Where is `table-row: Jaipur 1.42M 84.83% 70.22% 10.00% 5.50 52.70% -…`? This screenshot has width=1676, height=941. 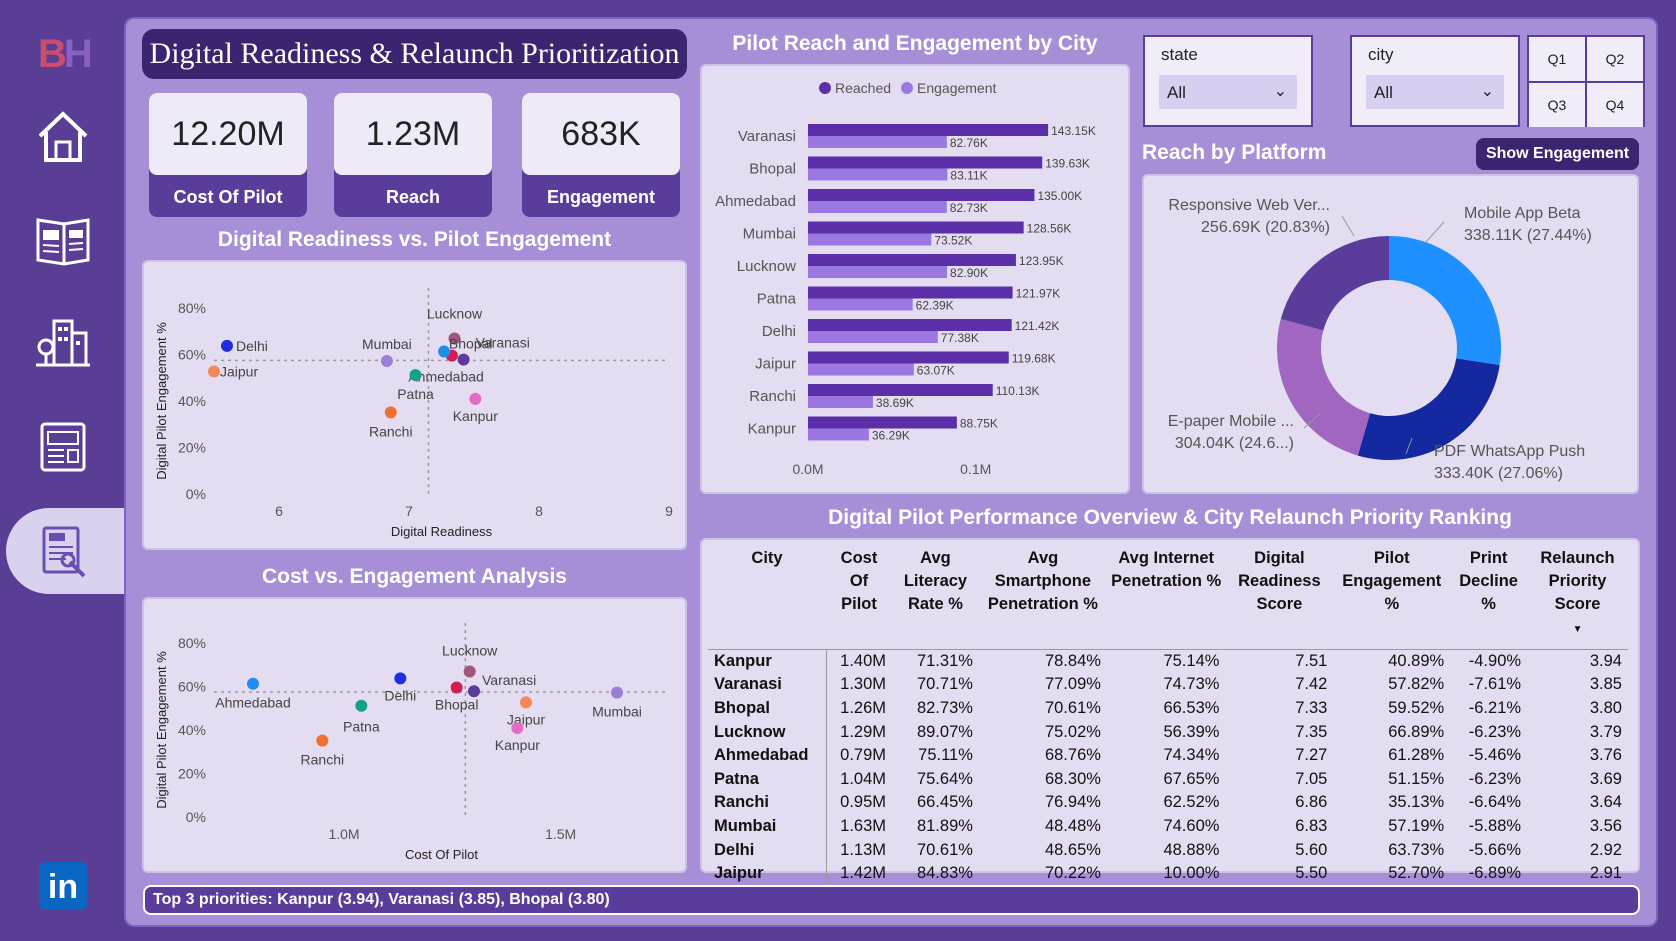 table-row: Jaipur 1.42M 84.83% 70.22% 10.00% 5.50 52.70% -… is located at coordinates (1168, 873).